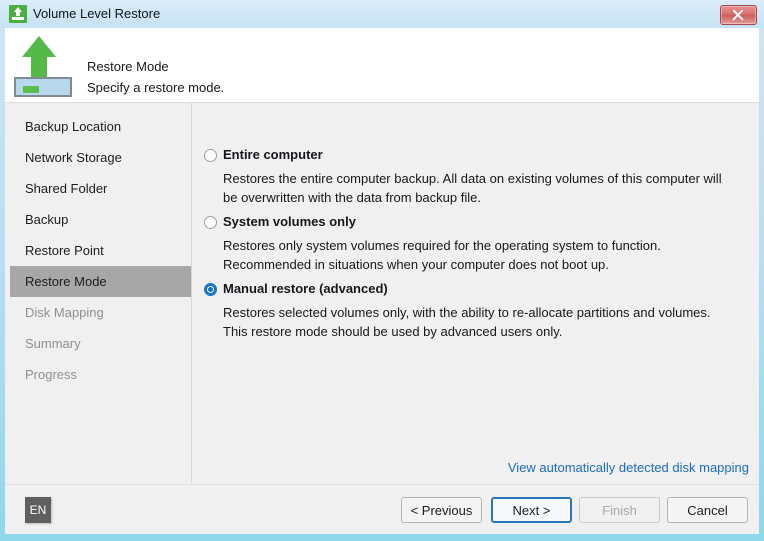 This screenshot has height=541, width=764. Describe the element at coordinates (100, 250) in the screenshot. I see `sidebar-item-restore-point: Restore Point` at that location.